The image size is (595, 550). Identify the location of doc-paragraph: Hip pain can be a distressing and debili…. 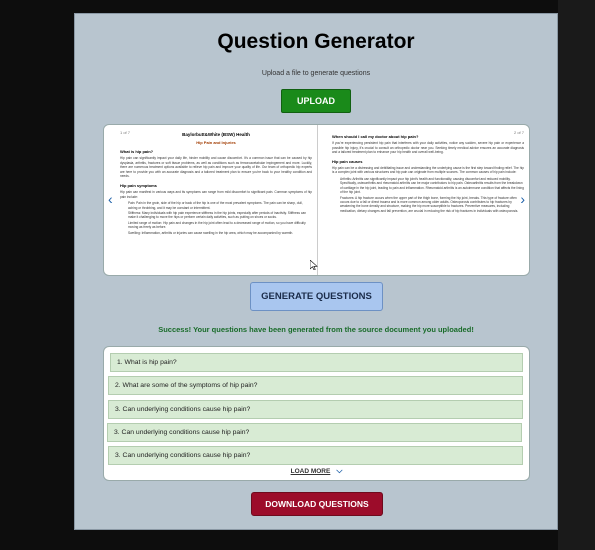
(428, 170).